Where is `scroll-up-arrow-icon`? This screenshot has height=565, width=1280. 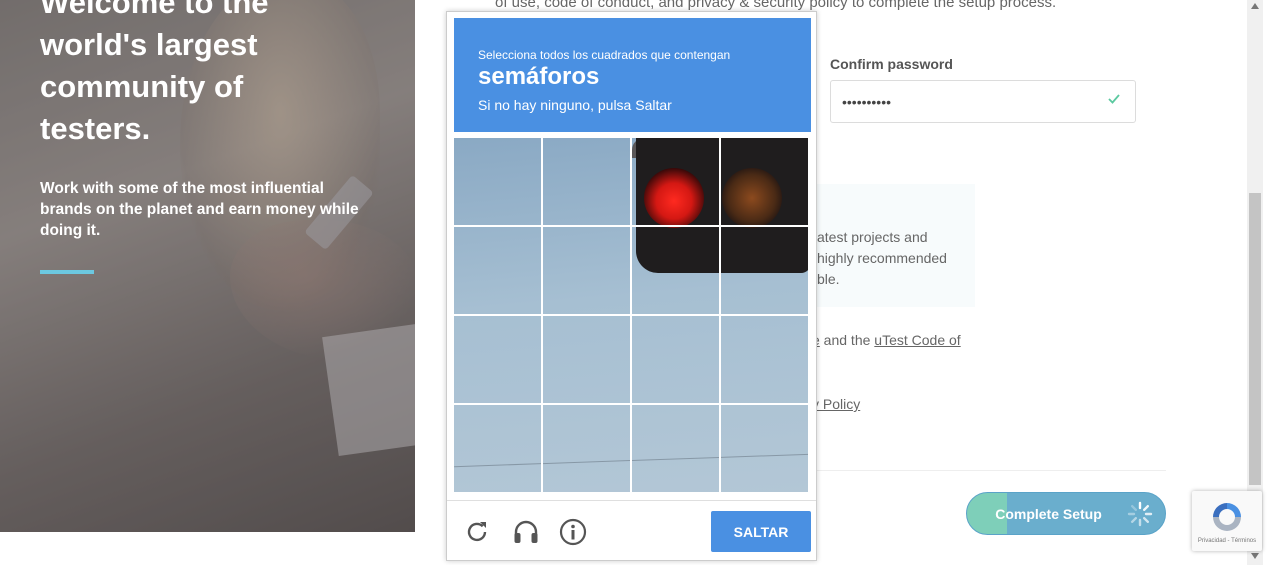
scroll-up-arrow-icon is located at coordinates (1255, 6).